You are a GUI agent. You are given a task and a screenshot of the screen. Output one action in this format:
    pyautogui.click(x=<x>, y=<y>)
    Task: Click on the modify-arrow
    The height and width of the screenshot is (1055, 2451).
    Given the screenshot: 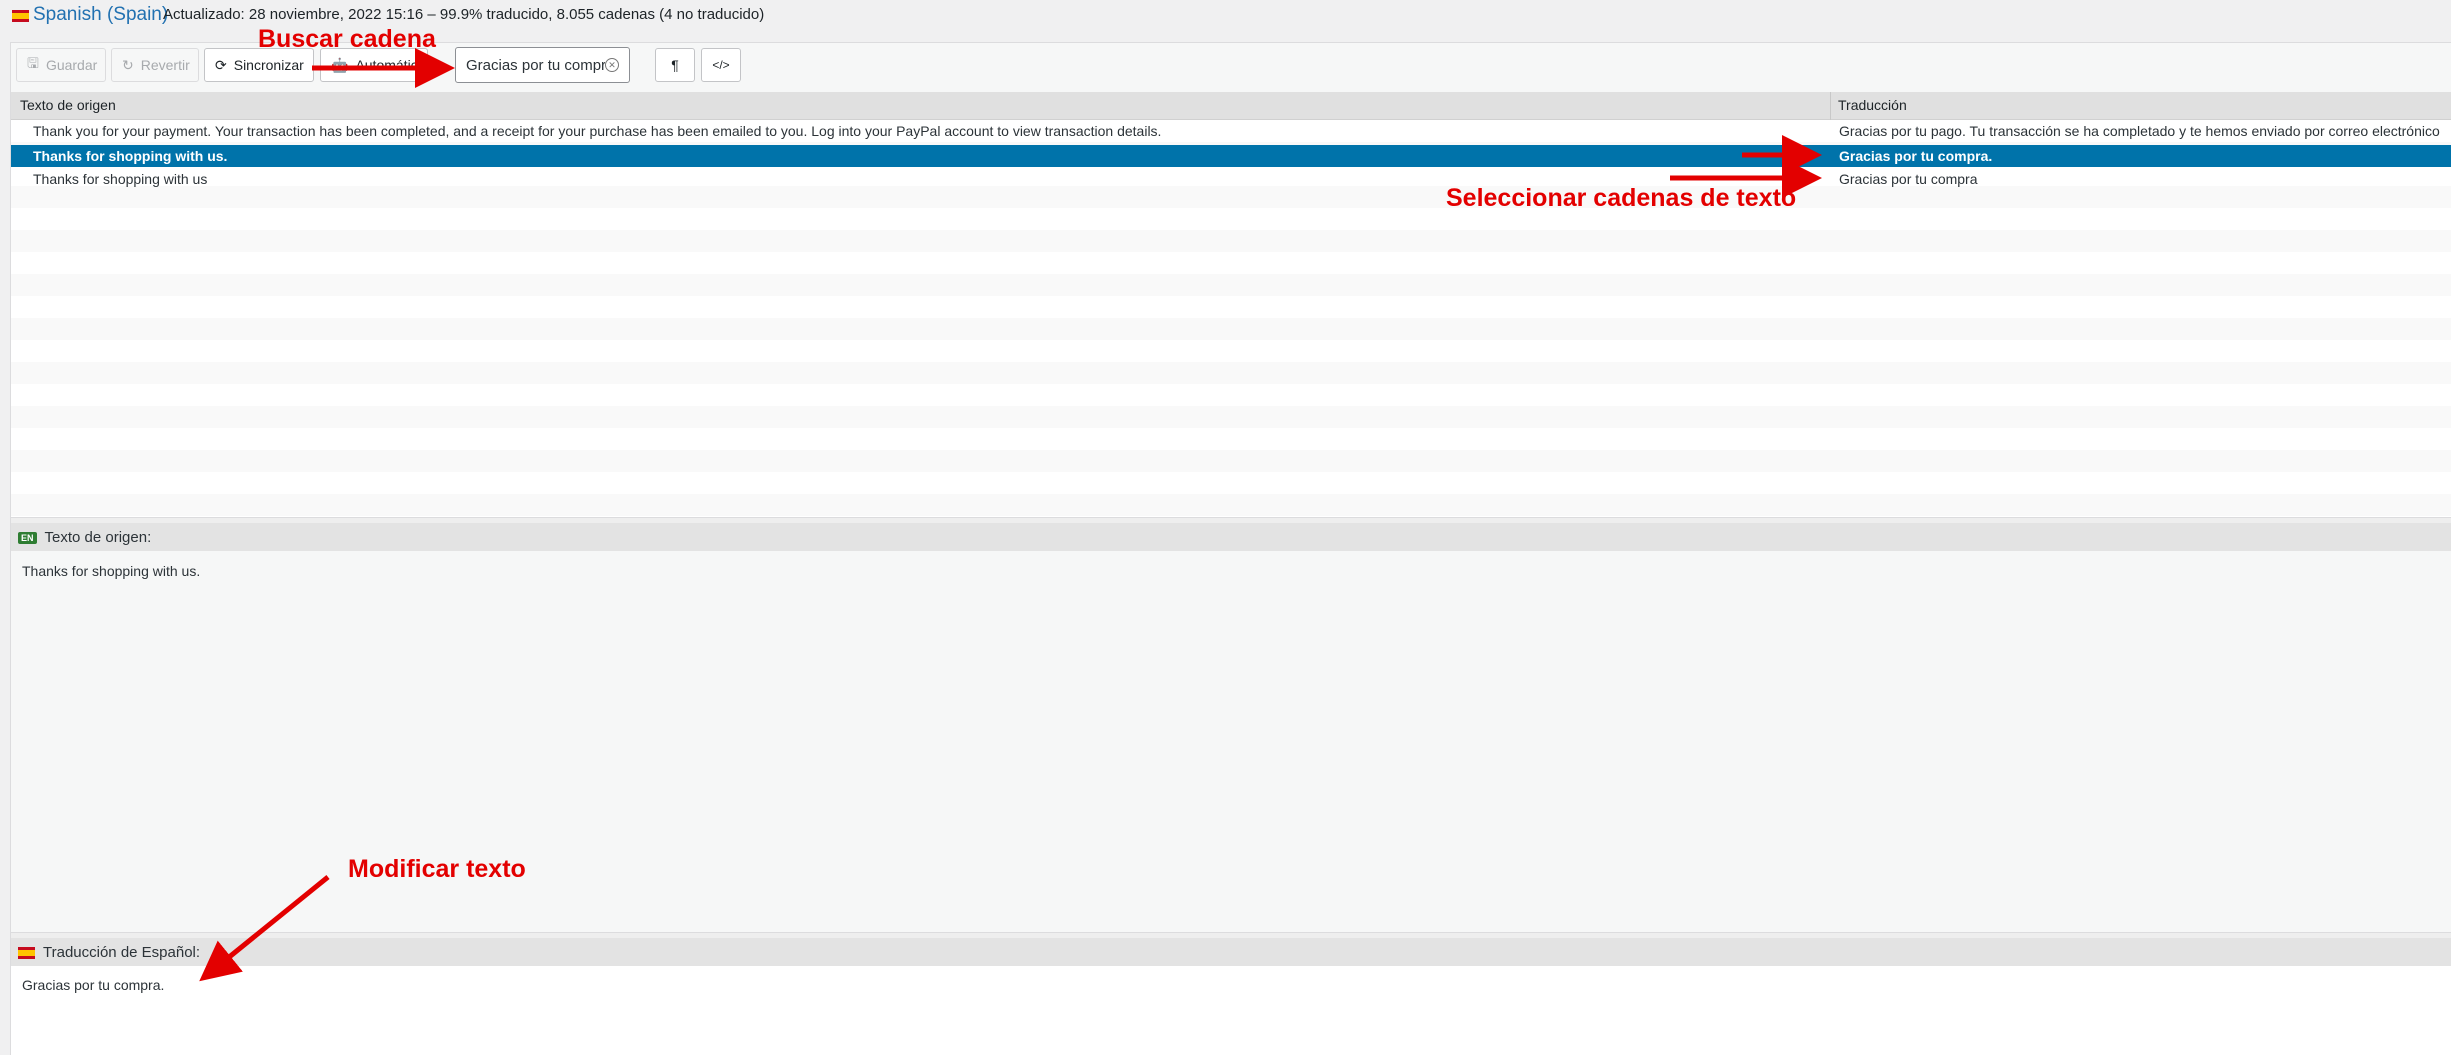 What is the action you would take?
    pyautogui.click(x=264, y=928)
    